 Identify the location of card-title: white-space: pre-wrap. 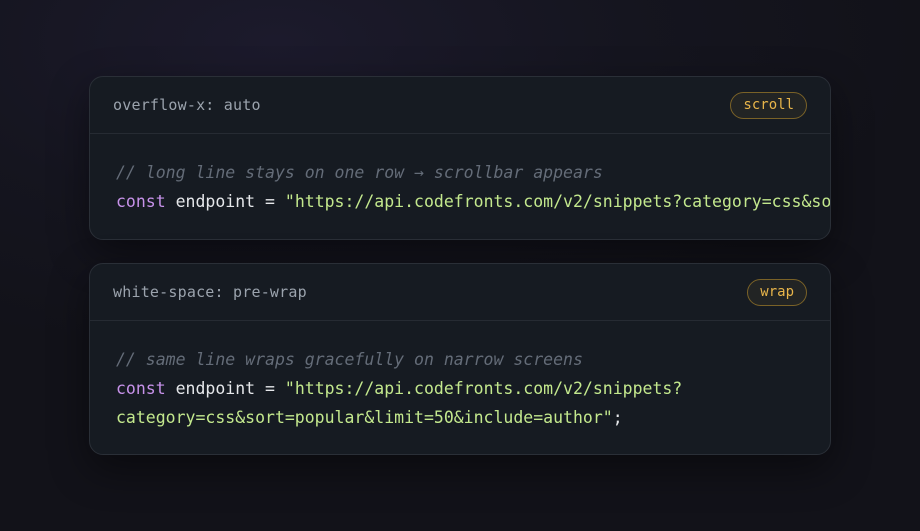
(210, 292).